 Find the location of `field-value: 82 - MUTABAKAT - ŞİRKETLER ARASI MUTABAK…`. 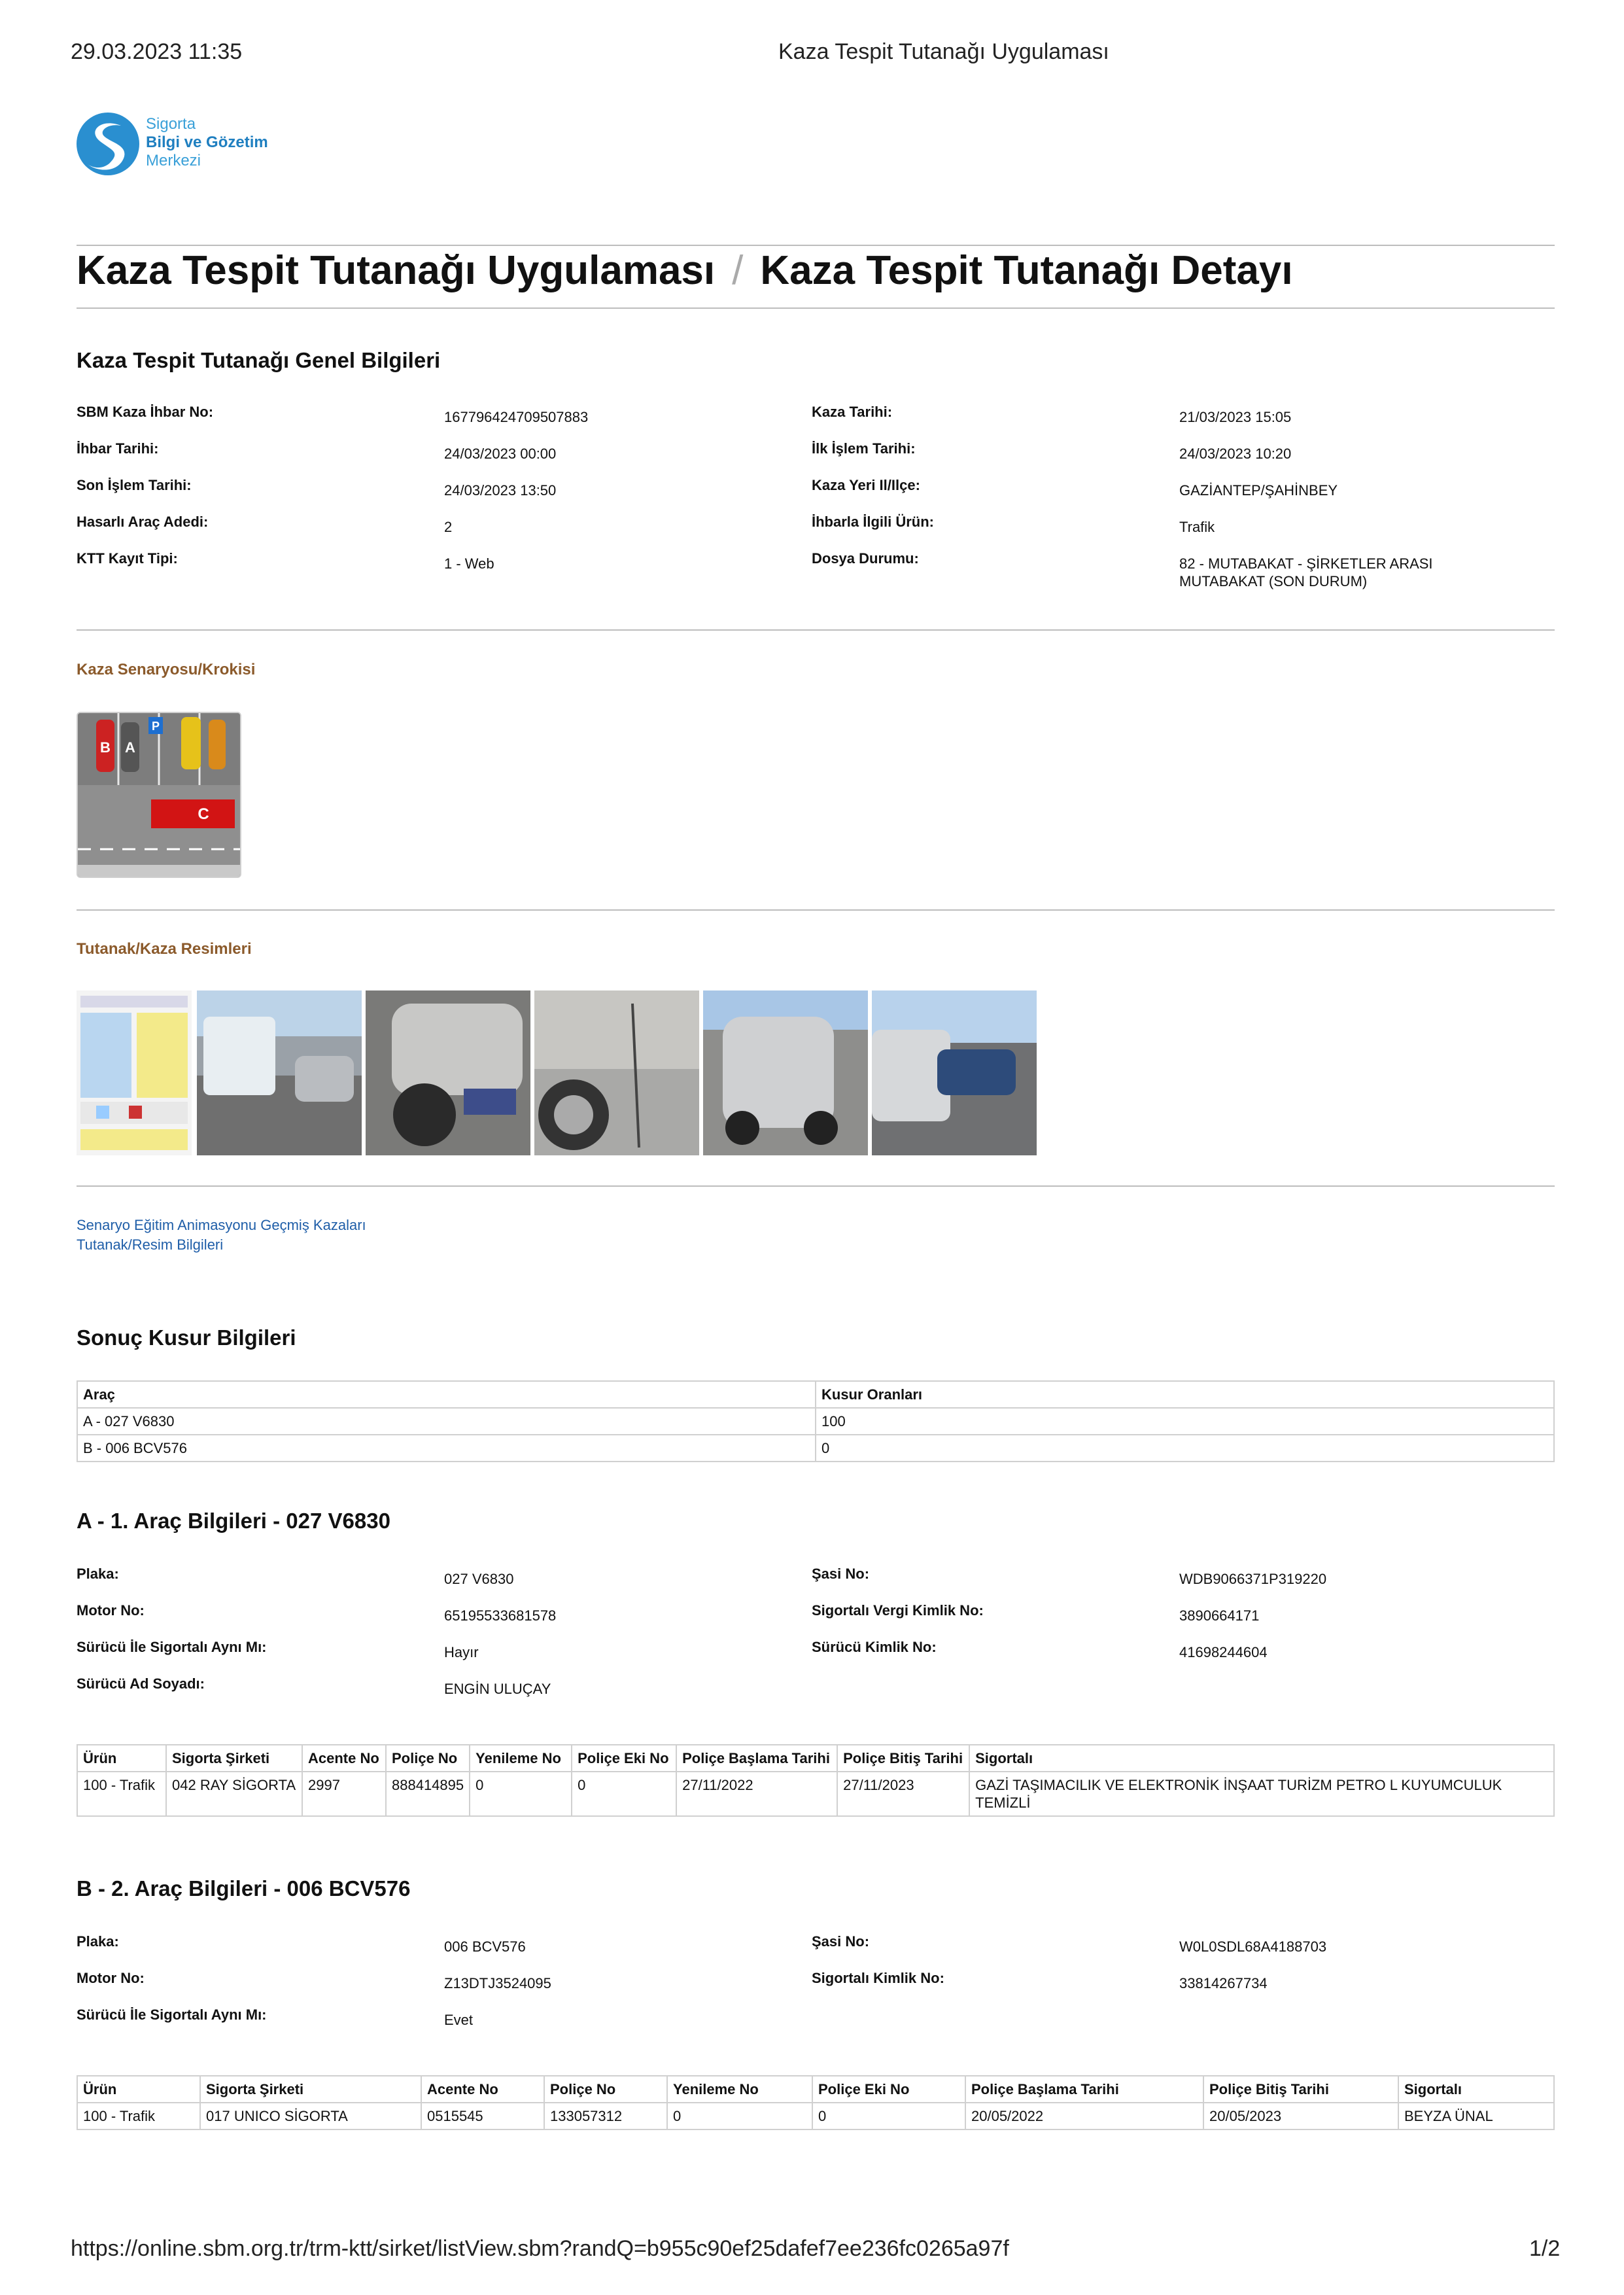

field-value: 82 - MUTABAKAT - ŞİRKETLER ARASI MUTABAK… is located at coordinates (1306, 572).